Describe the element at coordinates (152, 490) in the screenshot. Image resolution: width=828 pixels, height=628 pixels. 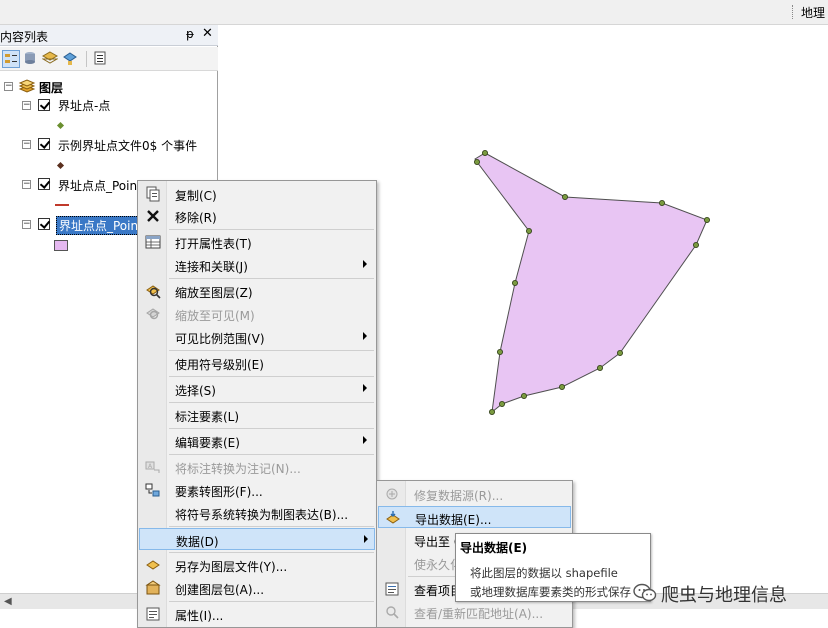
I see `features-to-graphics-icon` at that location.